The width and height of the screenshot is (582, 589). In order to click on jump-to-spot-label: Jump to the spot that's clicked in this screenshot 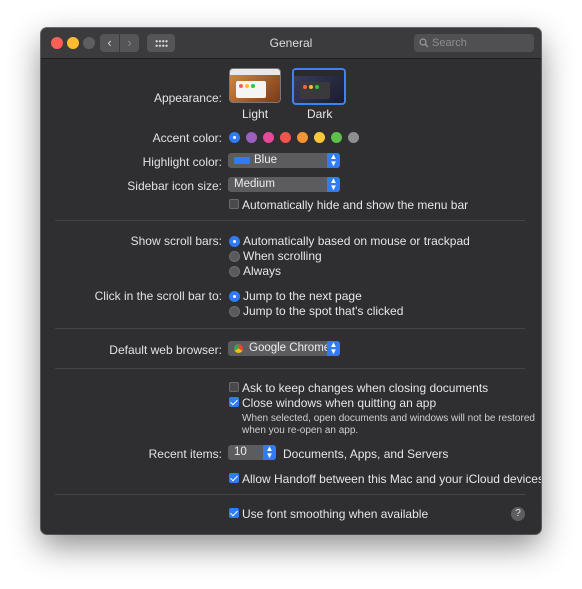, I will do `click(323, 311)`.